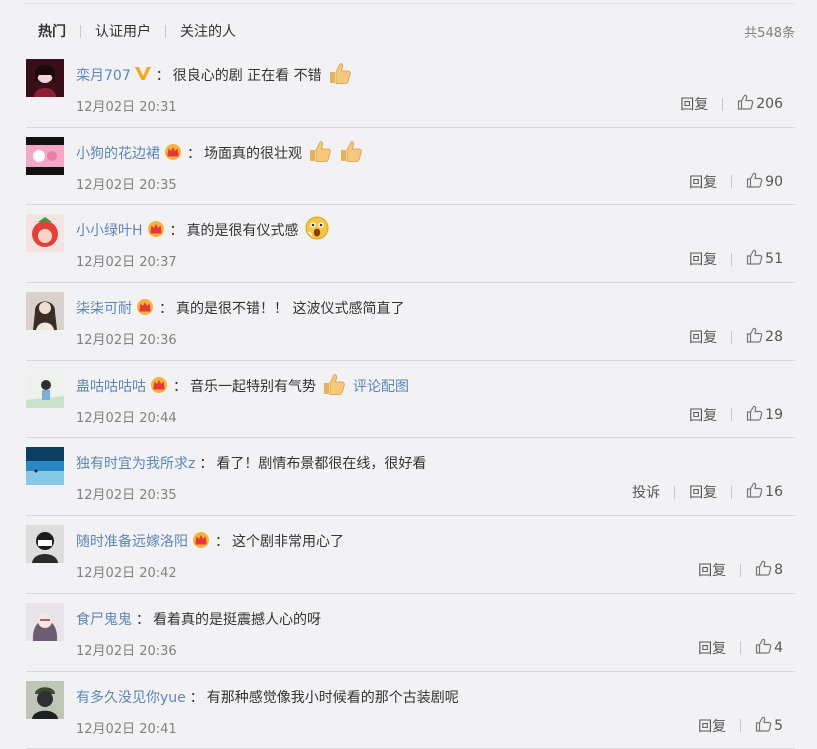 The image size is (817, 749). Describe the element at coordinates (731, 104) in the screenshot. I see `comment-actions: 回复 206` at that location.